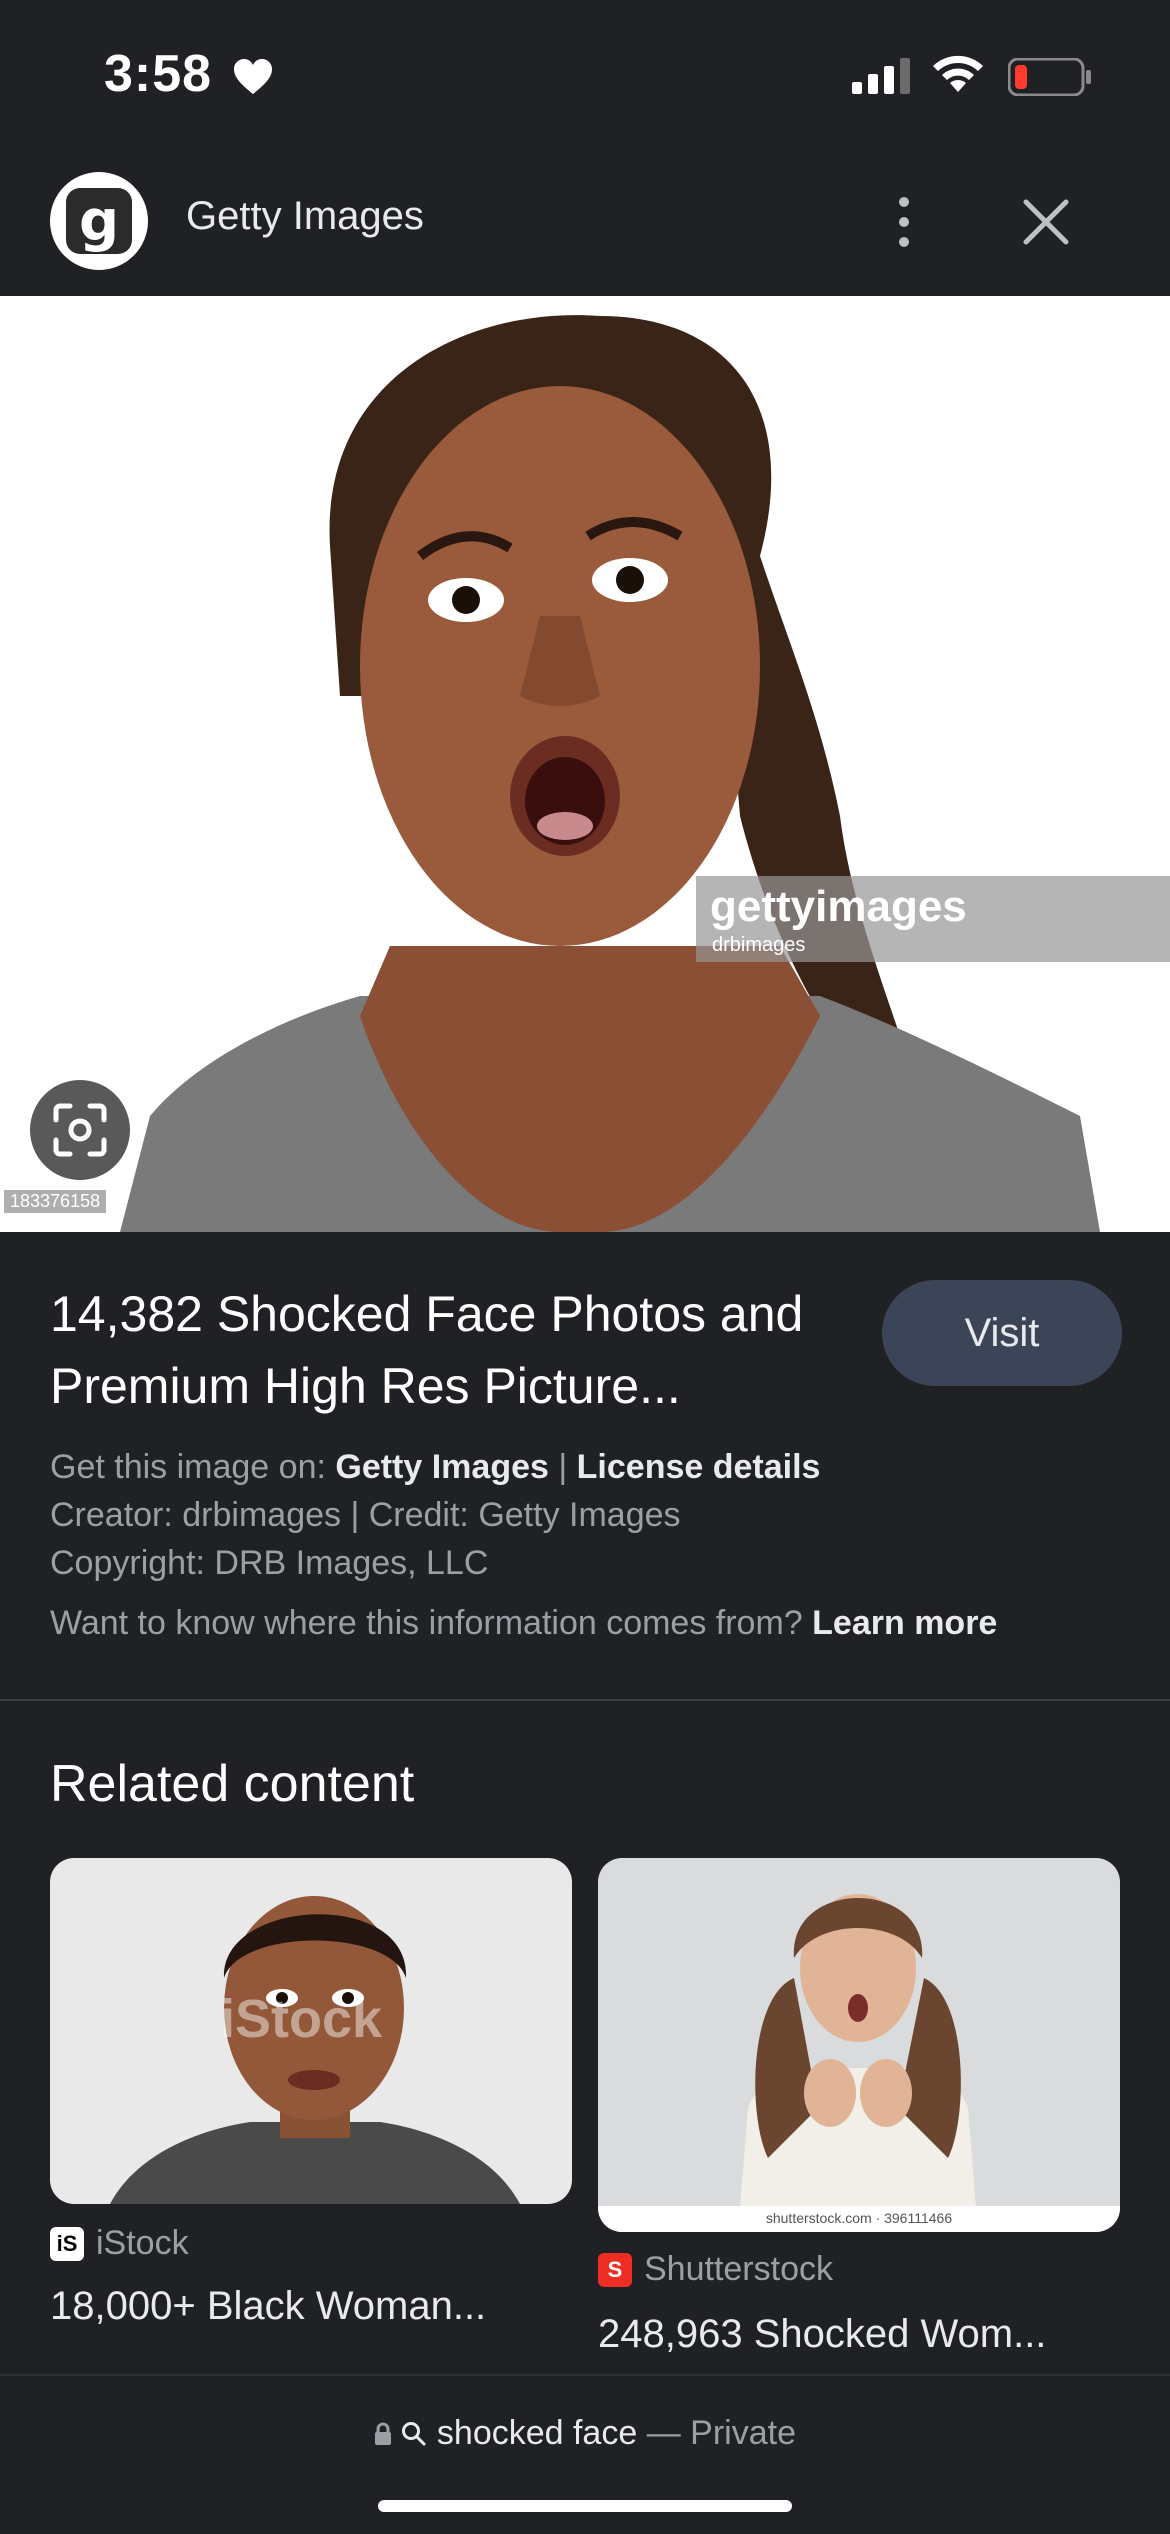 The width and height of the screenshot is (1170, 2534). What do you see at coordinates (253, 76) in the screenshot?
I see `heart-icon` at bounding box center [253, 76].